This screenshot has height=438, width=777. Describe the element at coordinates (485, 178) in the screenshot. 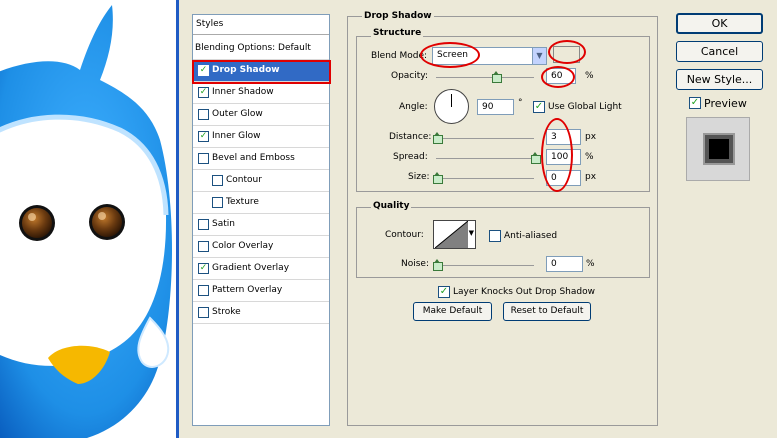

I see `size-slider-track` at that location.